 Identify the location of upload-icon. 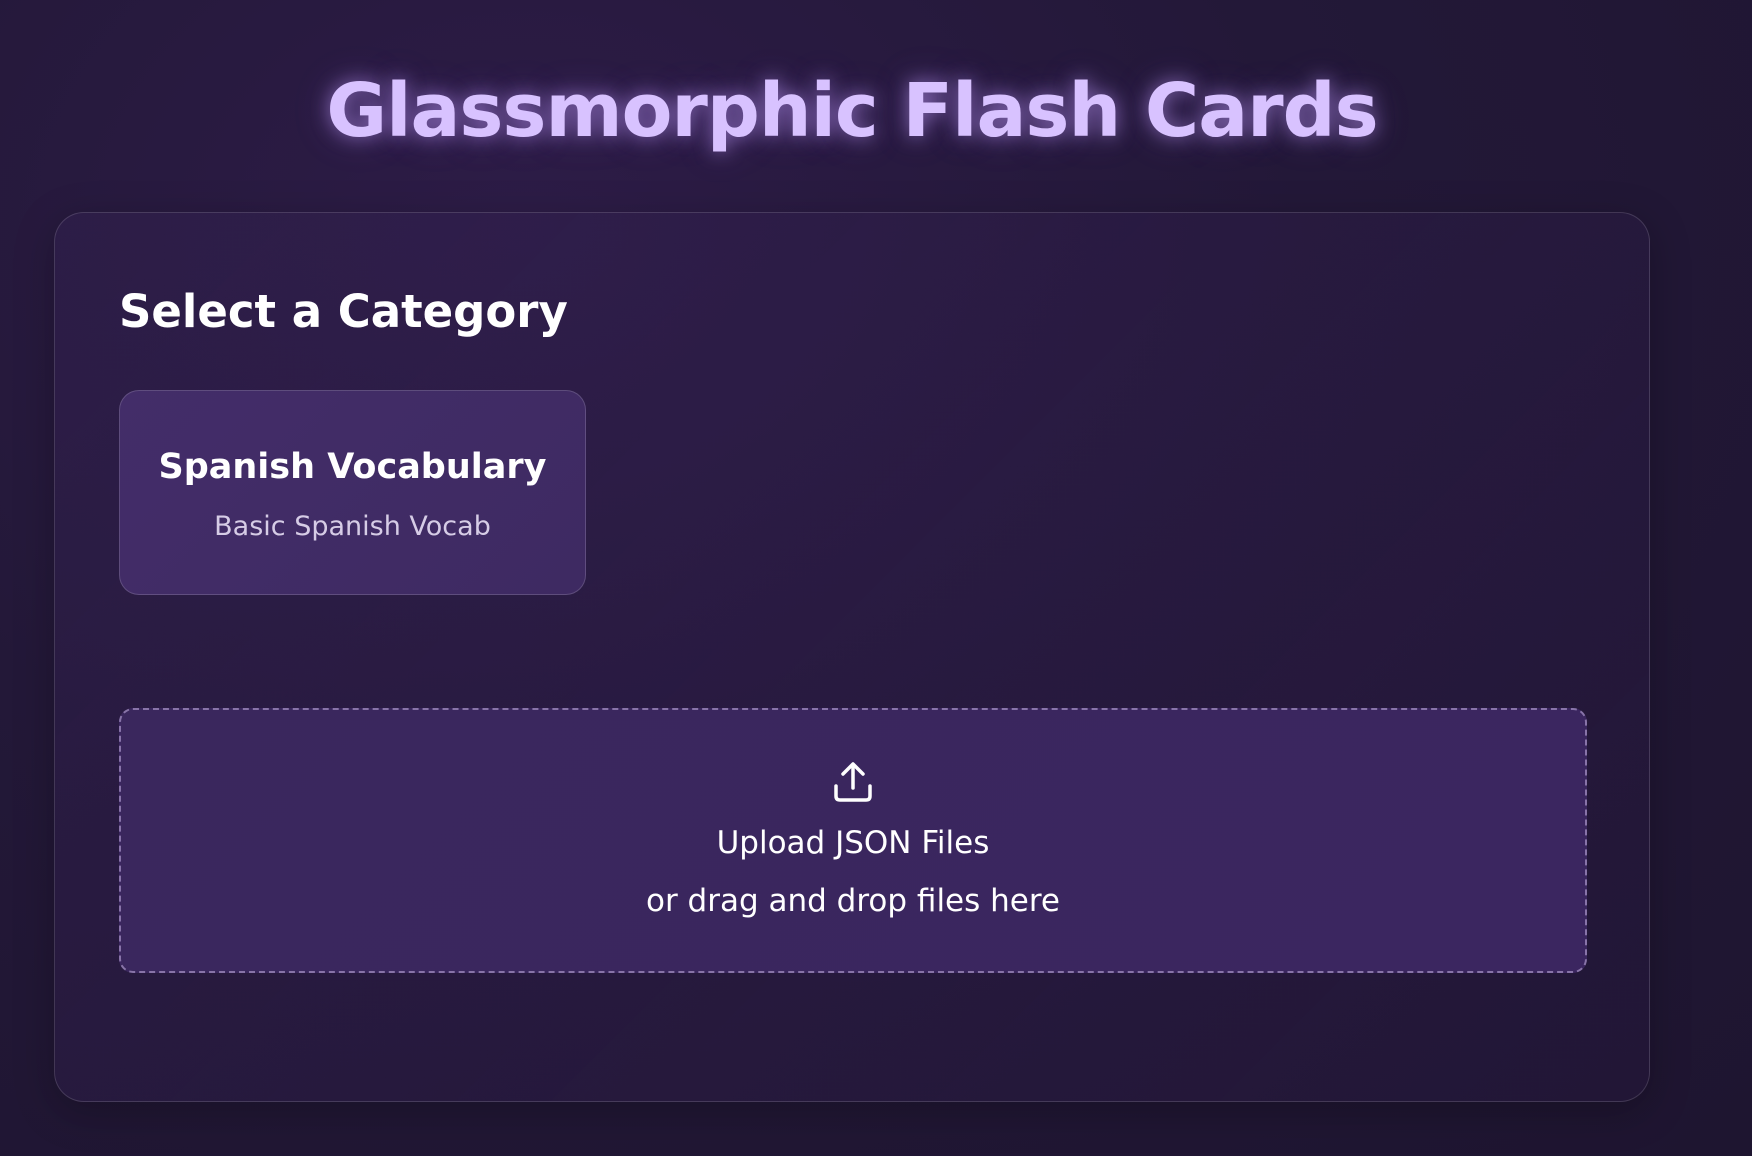
(853, 782).